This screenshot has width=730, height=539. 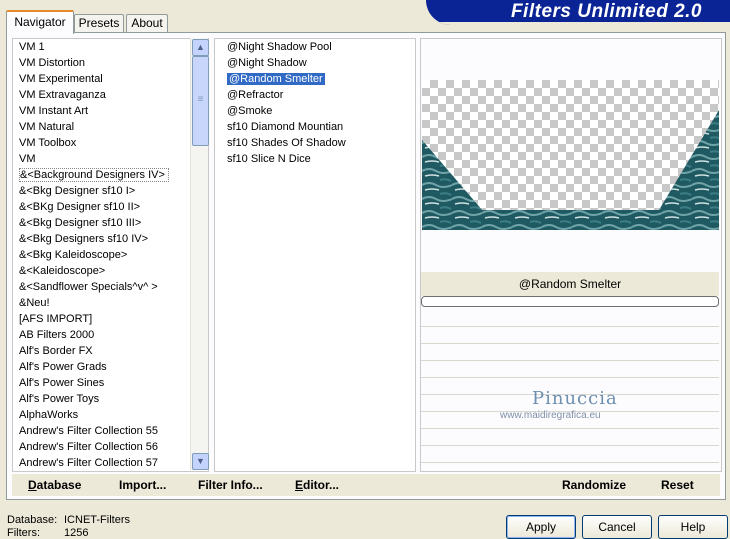 What do you see at coordinates (63, 367) in the screenshot?
I see `category-label: Alf's Power Grads` at bounding box center [63, 367].